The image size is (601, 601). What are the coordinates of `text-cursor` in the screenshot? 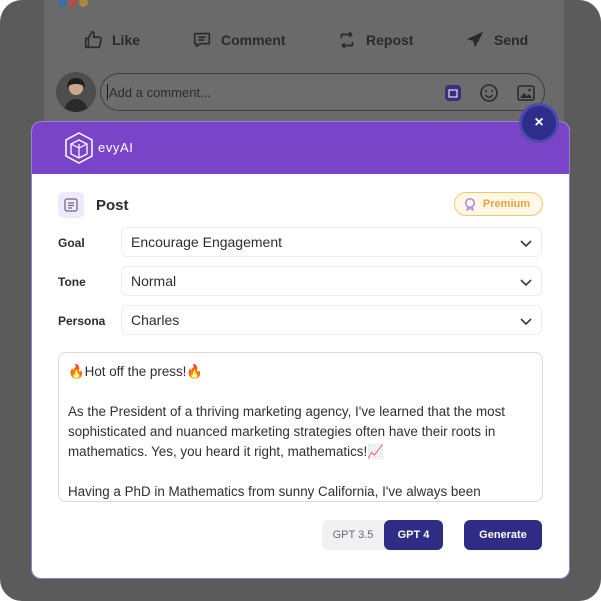 It's located at (107, 92).